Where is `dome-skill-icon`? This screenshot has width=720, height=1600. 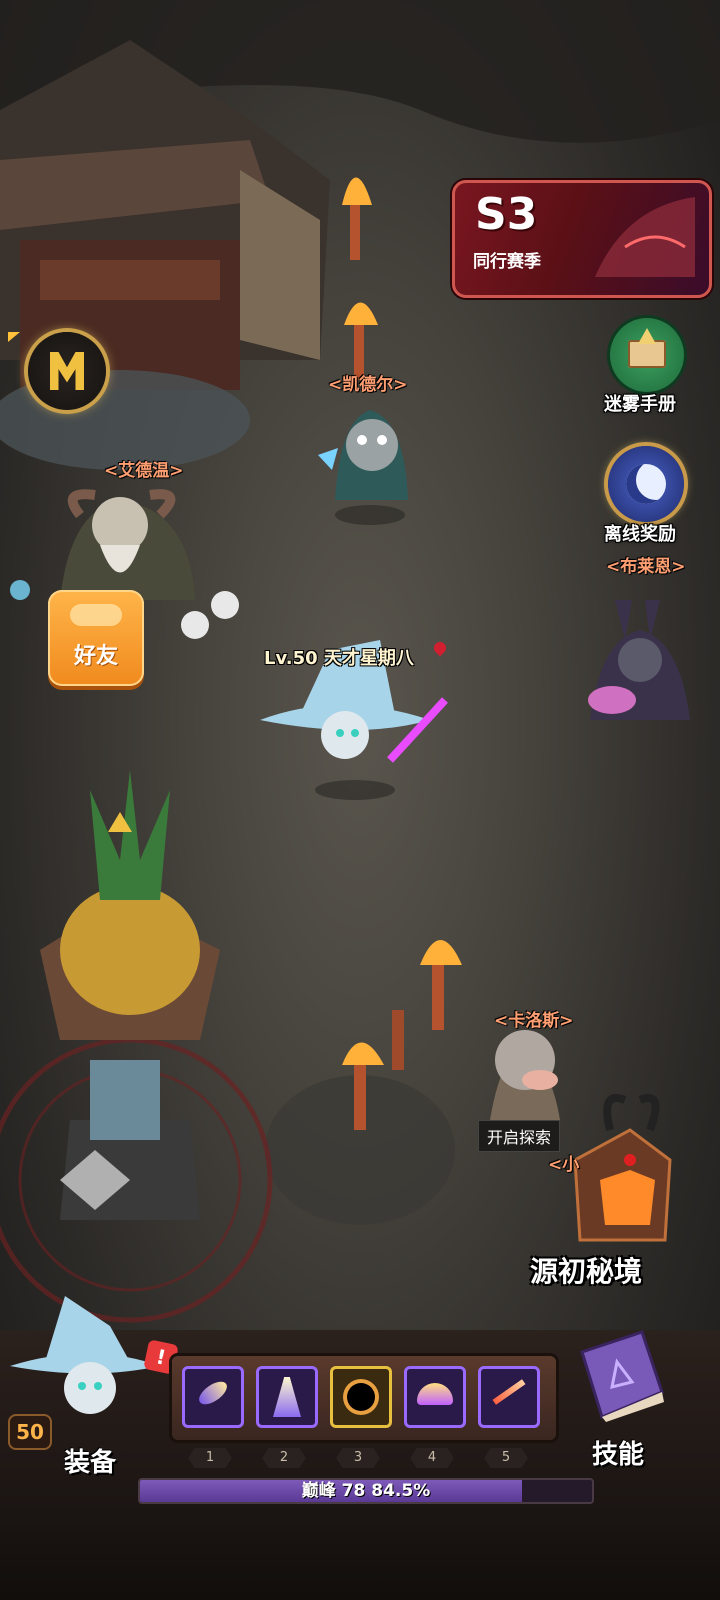 dome-skill-icon is located at coordinates (435, 1394).